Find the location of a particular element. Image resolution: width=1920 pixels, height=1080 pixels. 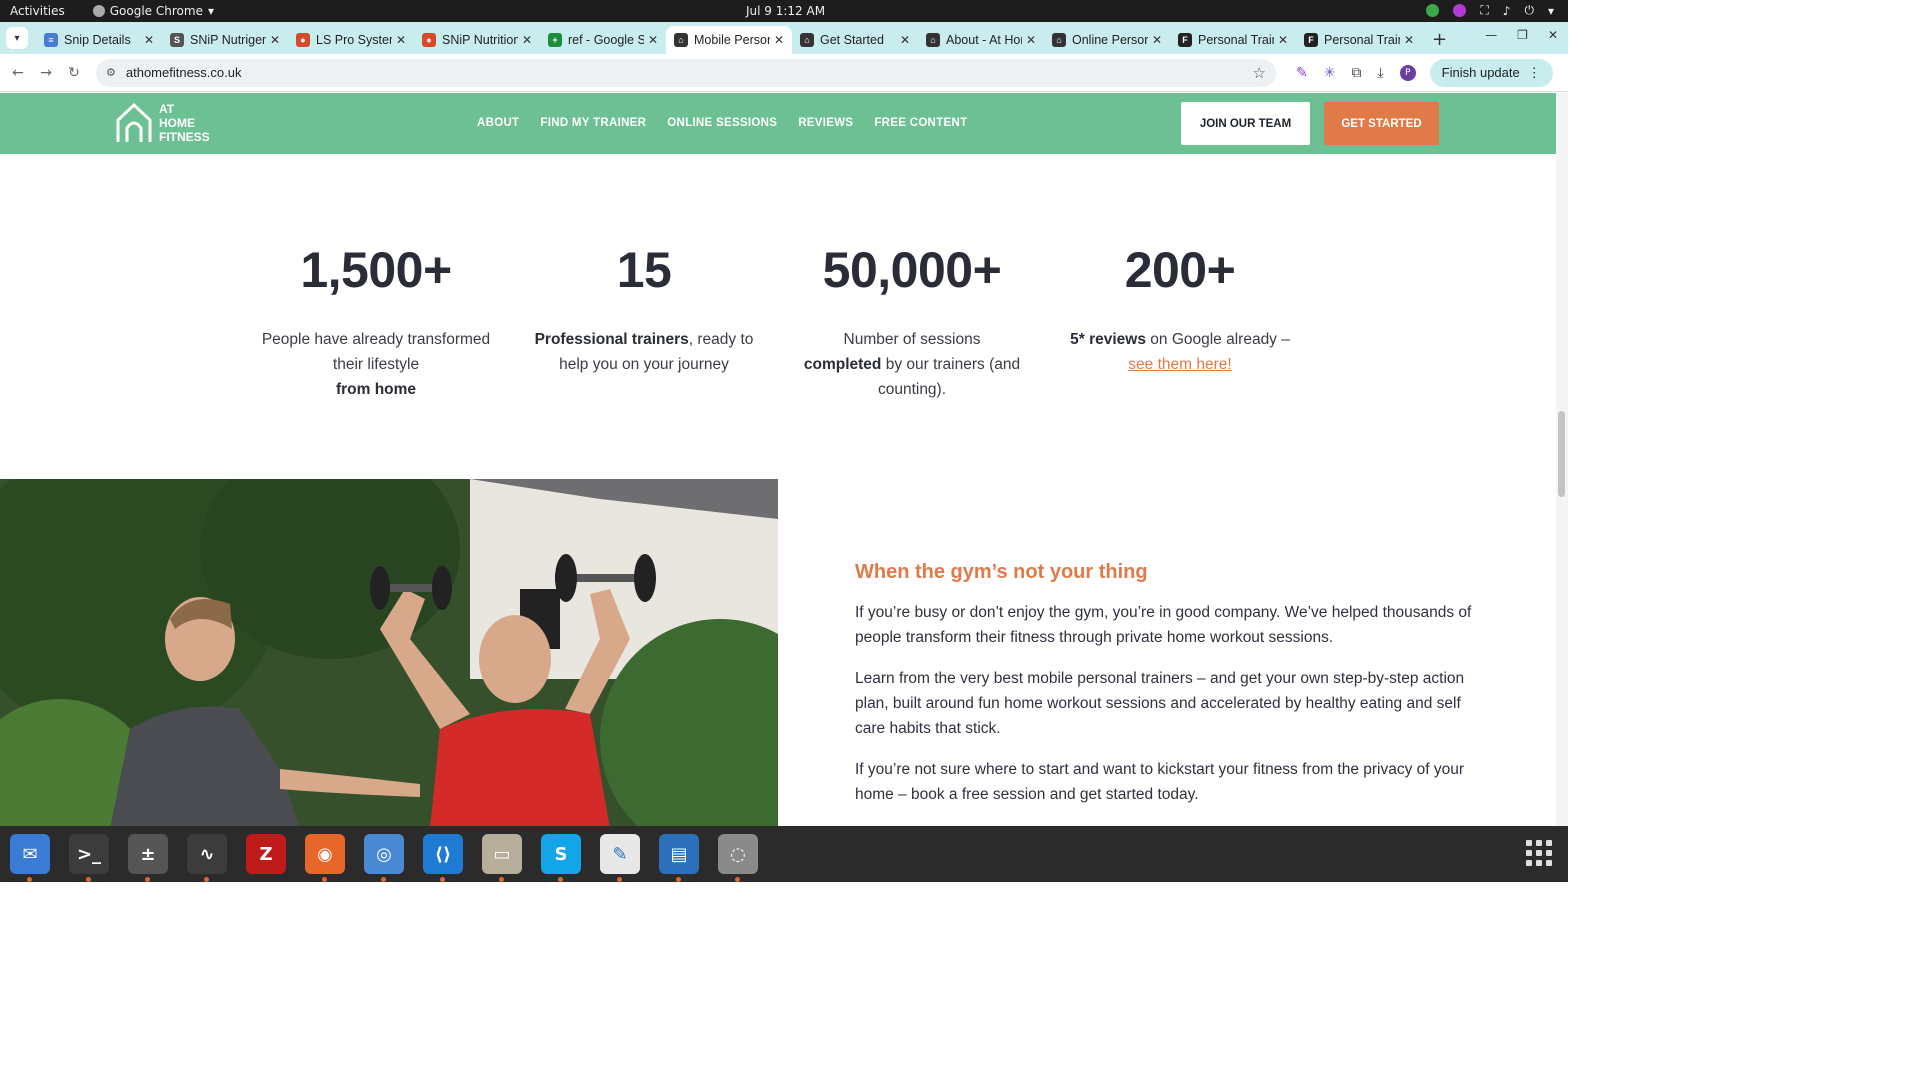

volume-icon: ♪ is located at coordinates (1507, 11).